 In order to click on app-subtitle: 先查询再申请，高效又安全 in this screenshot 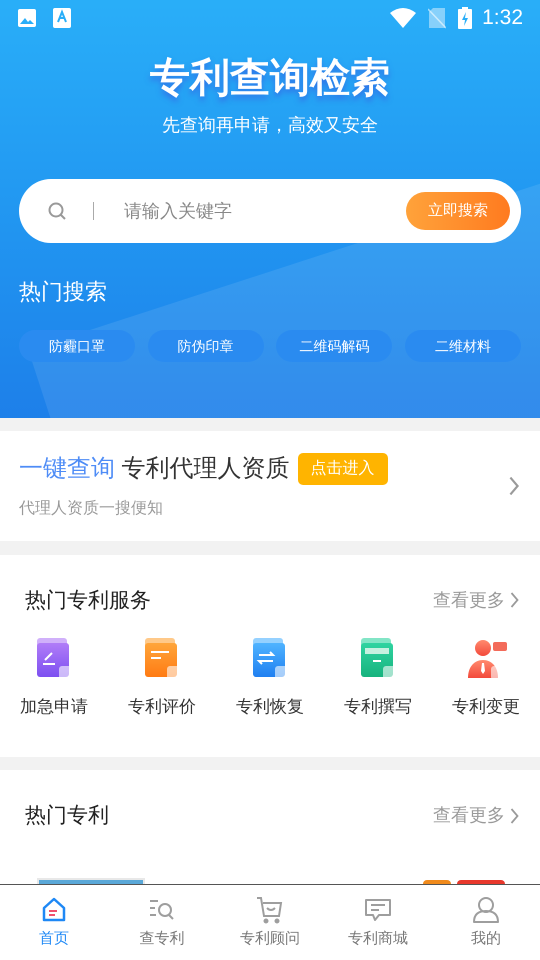, I will do `click(270, 125)`.